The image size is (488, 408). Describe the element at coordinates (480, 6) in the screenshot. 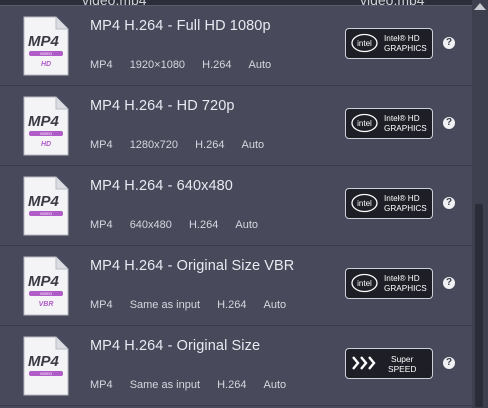

I see `scroll-up-arrow-icon` at that location.